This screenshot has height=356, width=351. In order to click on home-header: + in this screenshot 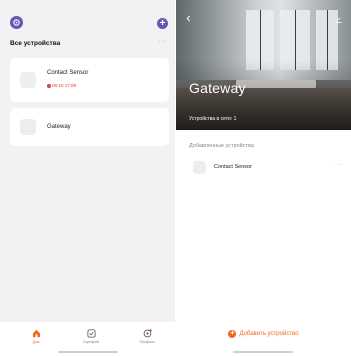, I will do `click(87, 21)`.